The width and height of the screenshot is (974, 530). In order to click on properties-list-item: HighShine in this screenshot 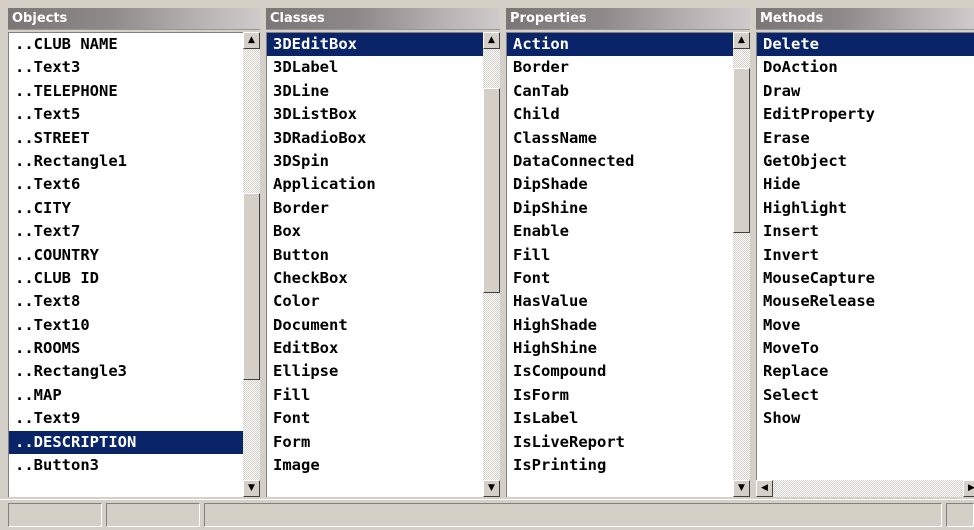, I will do `click(620, 348)`.